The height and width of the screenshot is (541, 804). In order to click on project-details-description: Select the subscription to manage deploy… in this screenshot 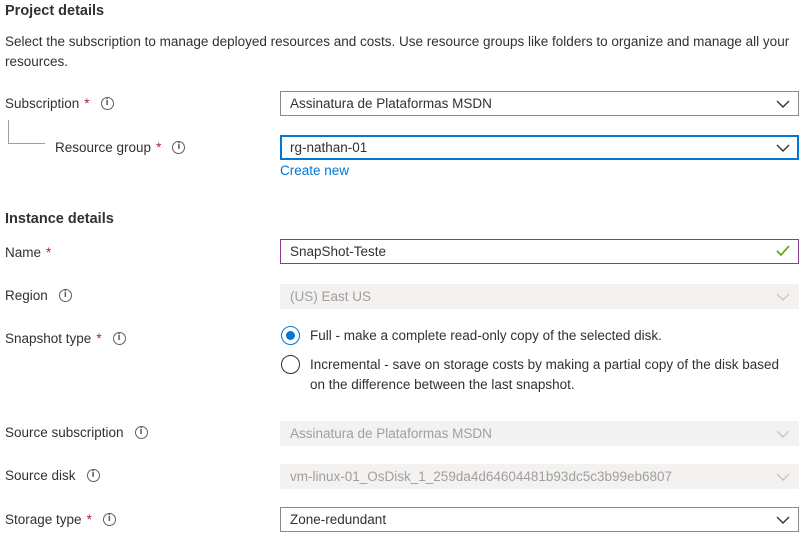, I will do `click(397, 51)`.